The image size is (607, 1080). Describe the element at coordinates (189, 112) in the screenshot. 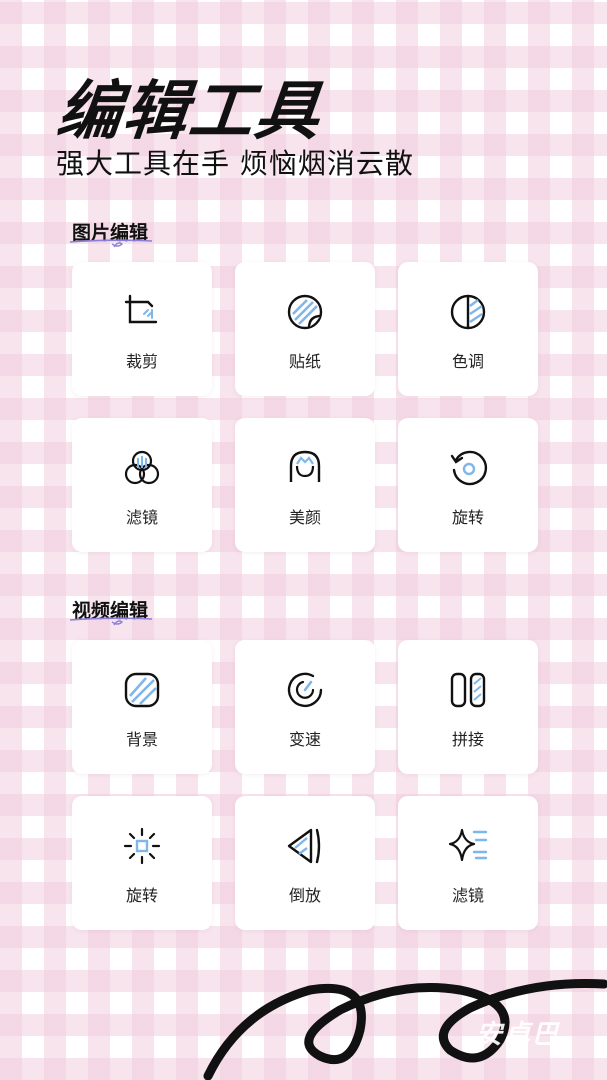

I see `page-title: 编辑工具` at that location.